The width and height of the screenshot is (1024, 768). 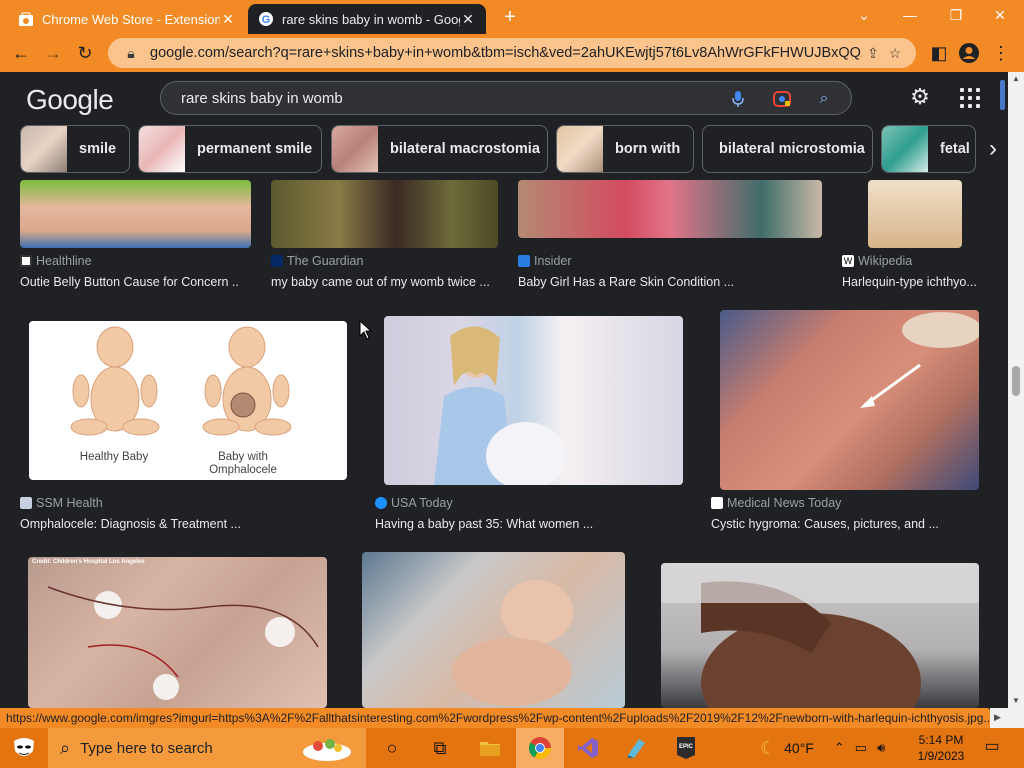 I want to click on task-view-icon: ⧉, so click(x=440, y=748).